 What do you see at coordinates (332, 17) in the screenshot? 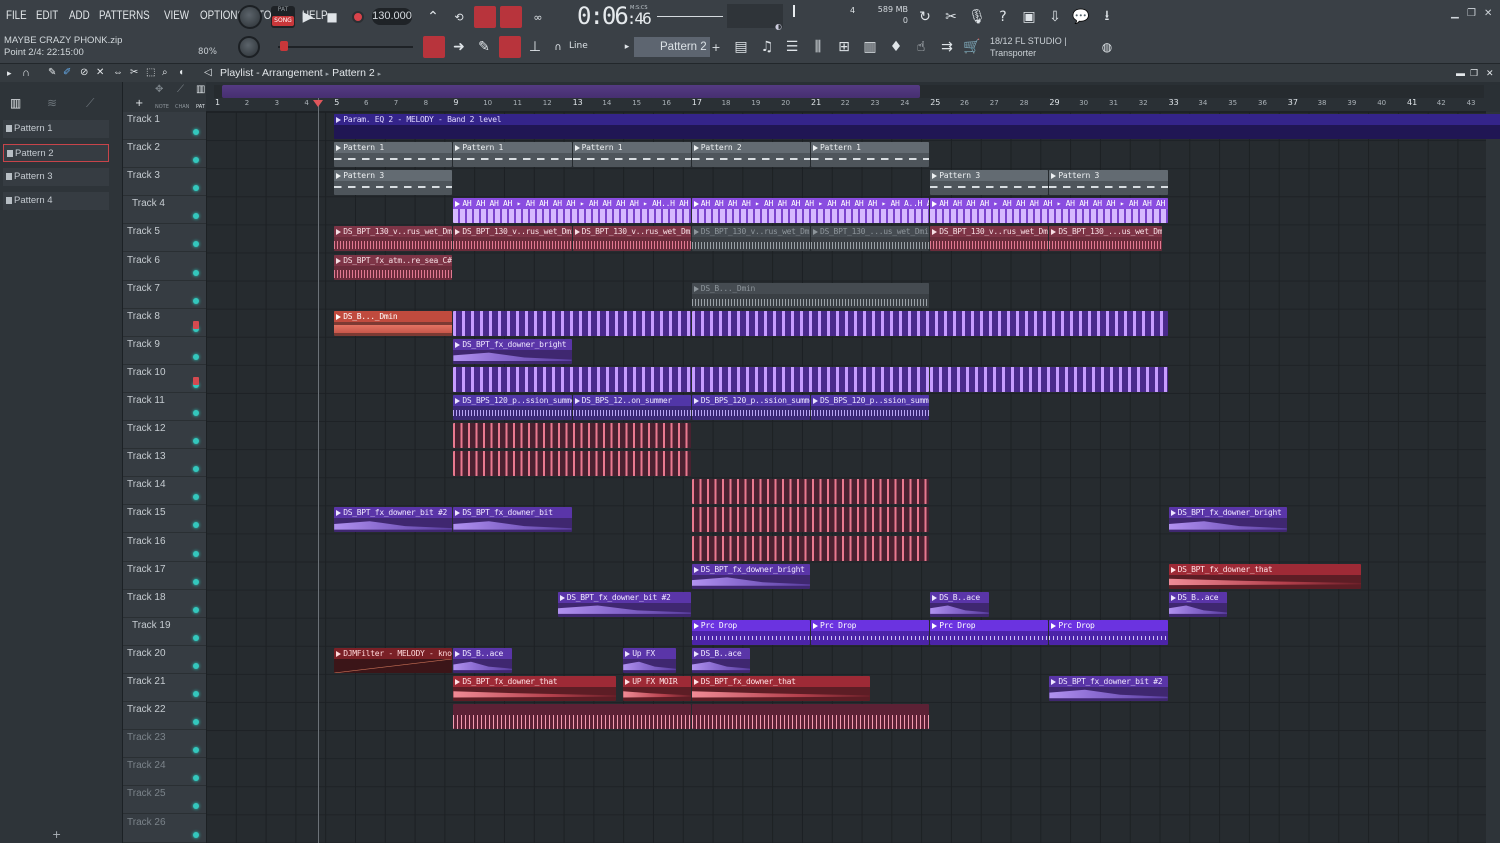
I see `stop-button: ■` at bounding box center [332, 17].